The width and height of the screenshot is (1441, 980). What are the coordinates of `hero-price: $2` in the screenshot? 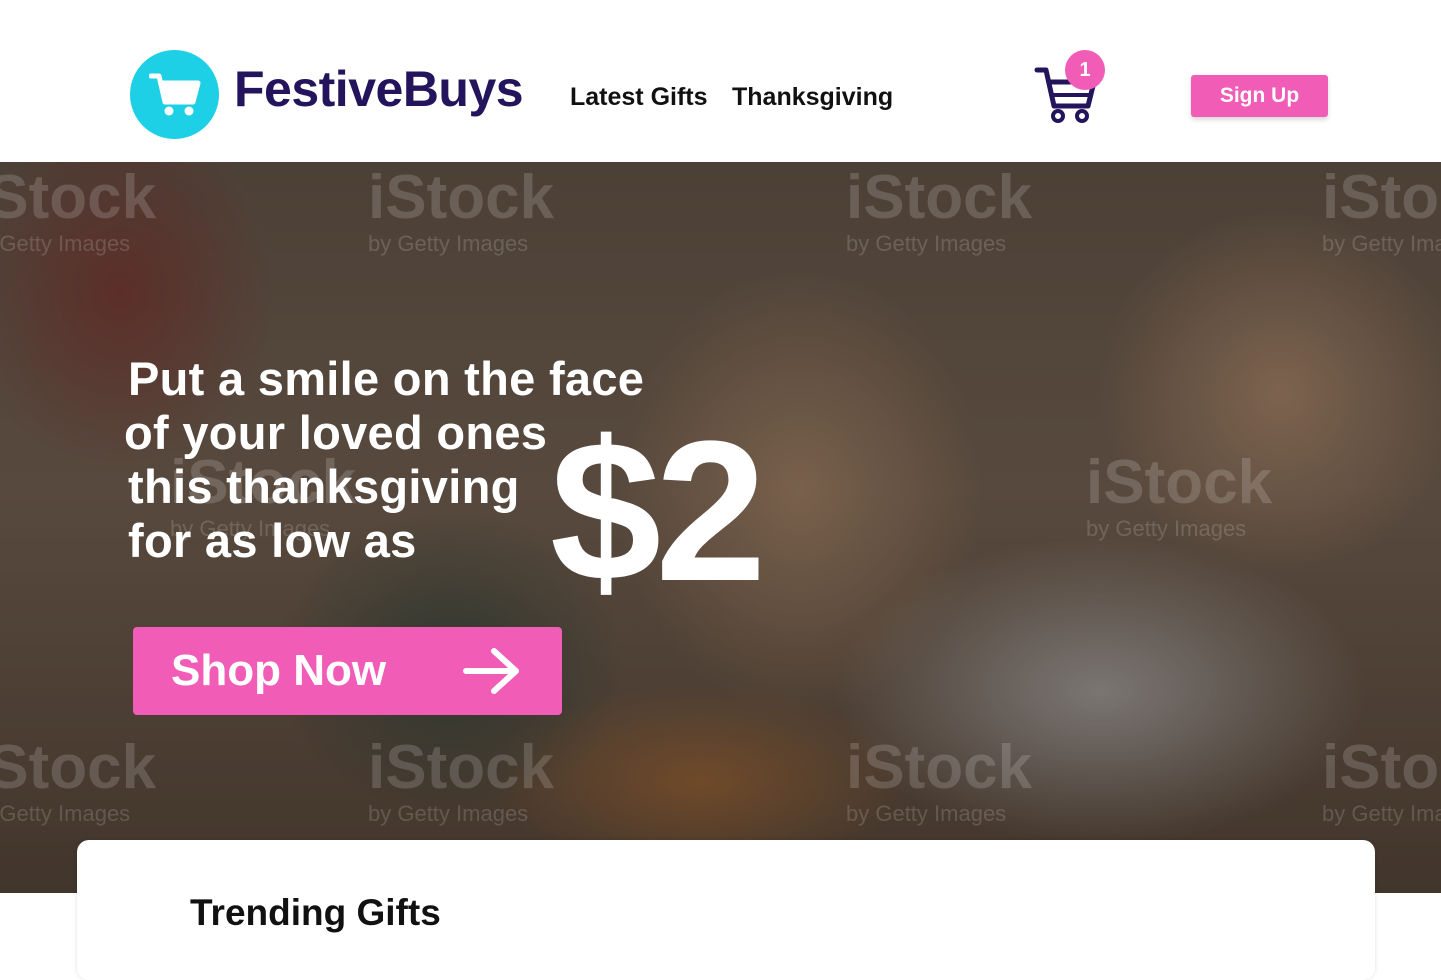 It's located at (658, 511).